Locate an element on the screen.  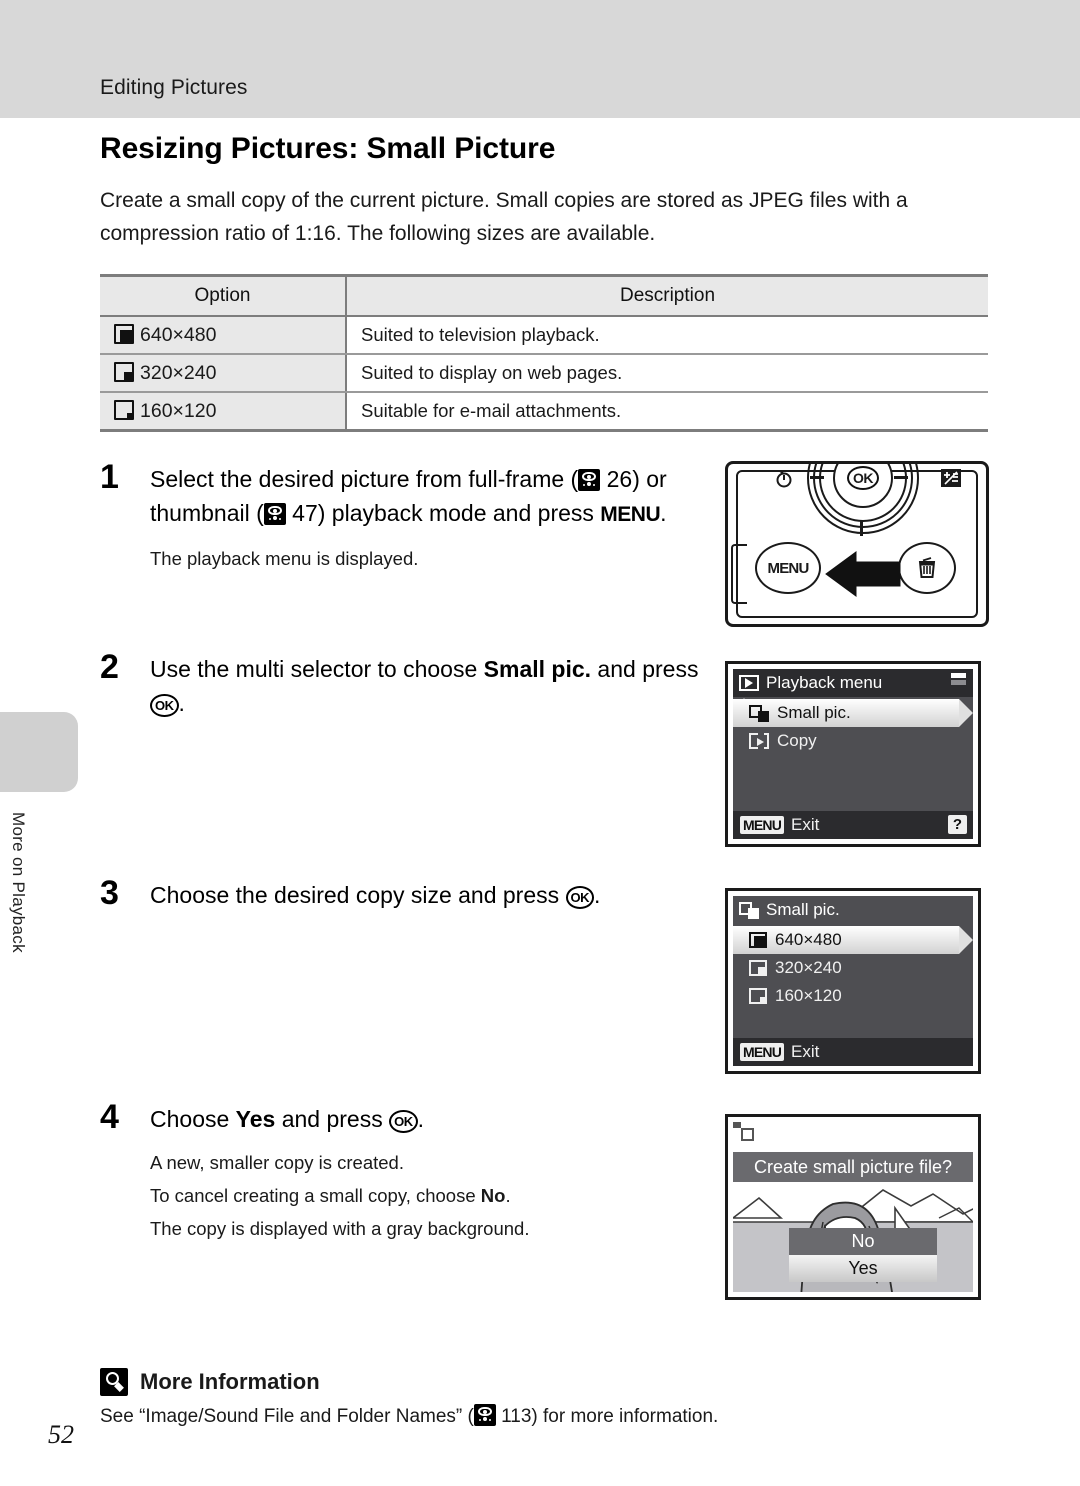
side-tab-block is located at coordinates (39, 752).